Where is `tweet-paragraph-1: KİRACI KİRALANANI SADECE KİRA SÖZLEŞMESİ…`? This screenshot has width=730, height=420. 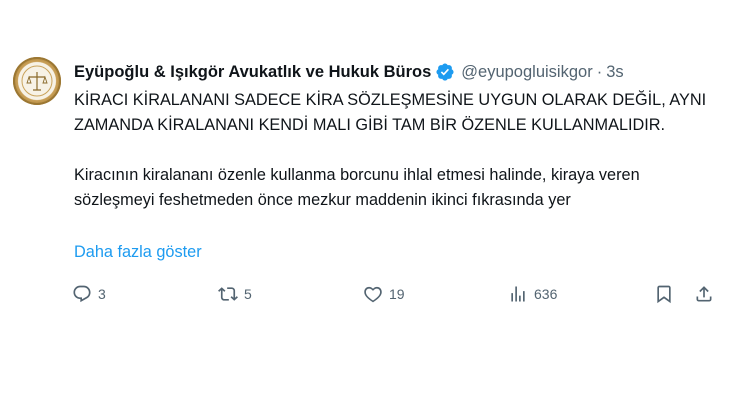 tweet-paragraph-1: KİRACI KİRALANANI SADECE KİRA SÖZLEŞMESİ… is located at coordinates (390, 112).